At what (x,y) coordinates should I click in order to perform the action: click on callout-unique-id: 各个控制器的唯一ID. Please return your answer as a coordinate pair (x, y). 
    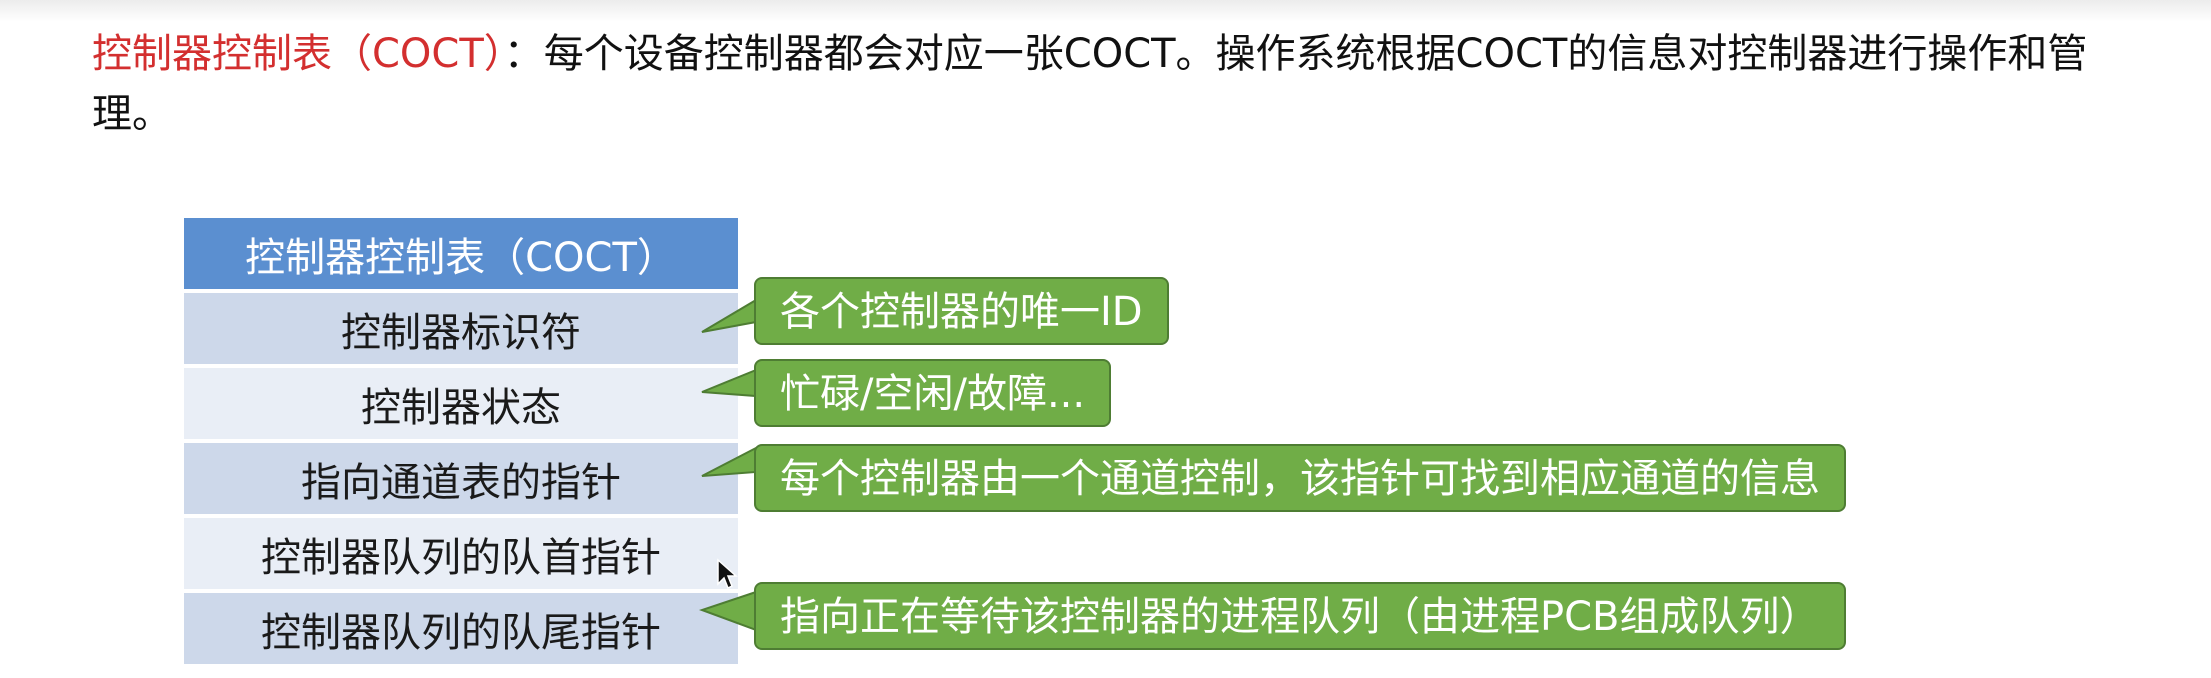
    Looking at the image, I should click on (961, 311).